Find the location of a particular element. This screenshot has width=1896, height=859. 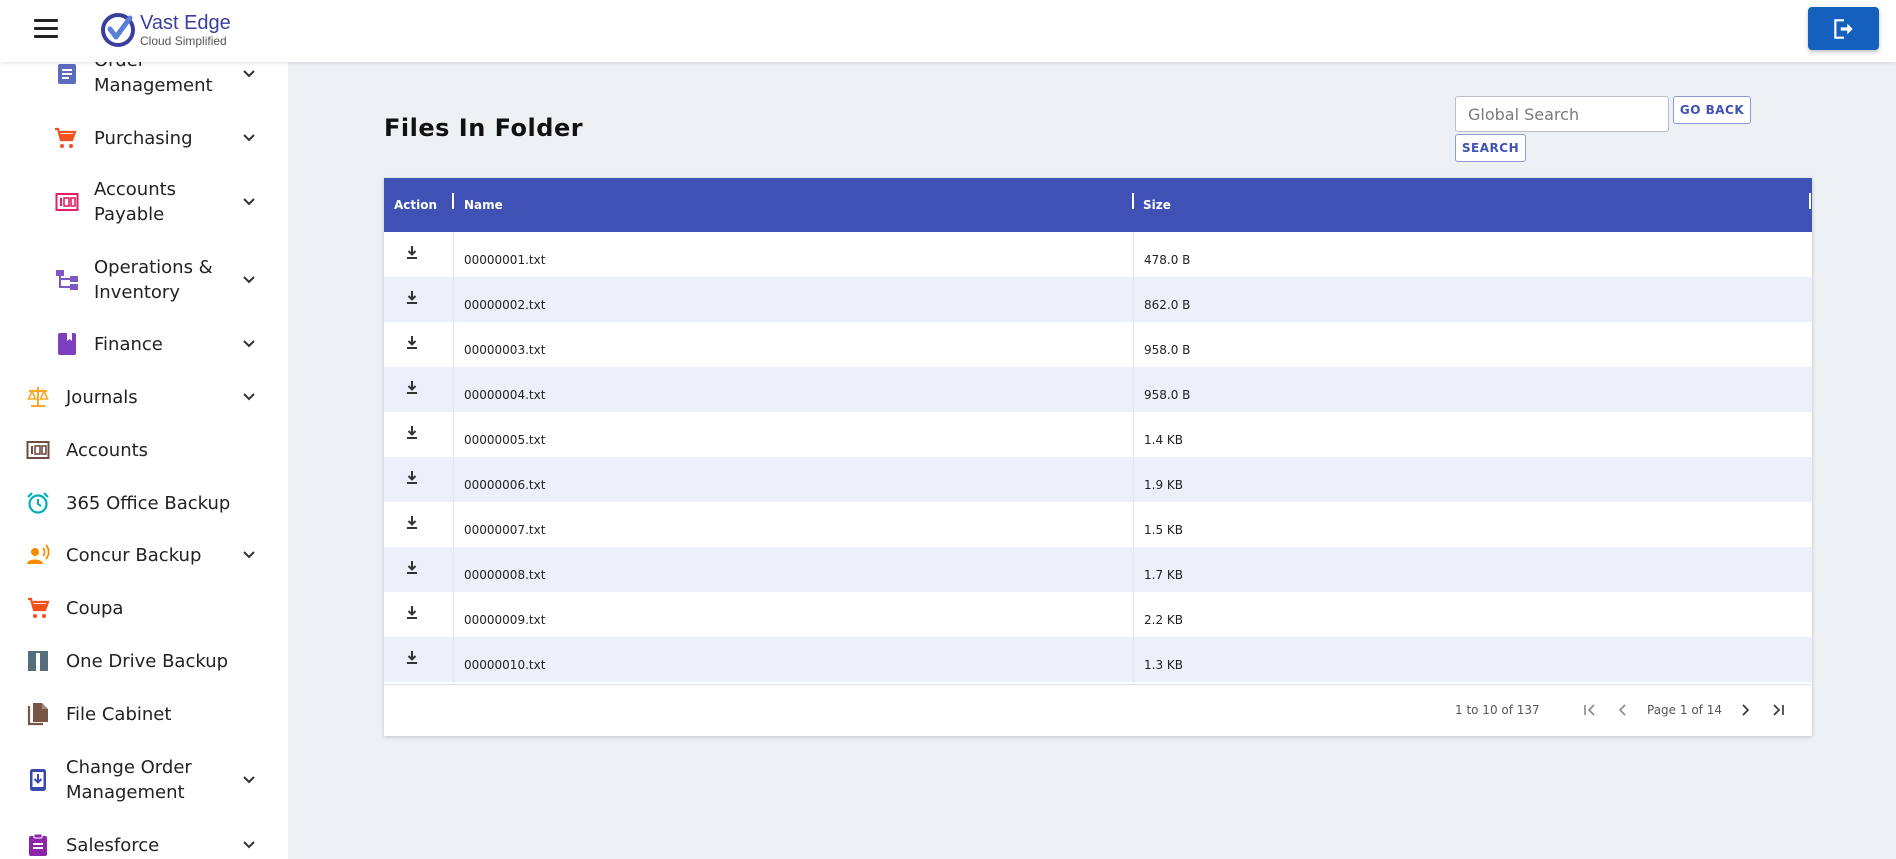

previous-page-icon is located at coordinates (1623, 710).